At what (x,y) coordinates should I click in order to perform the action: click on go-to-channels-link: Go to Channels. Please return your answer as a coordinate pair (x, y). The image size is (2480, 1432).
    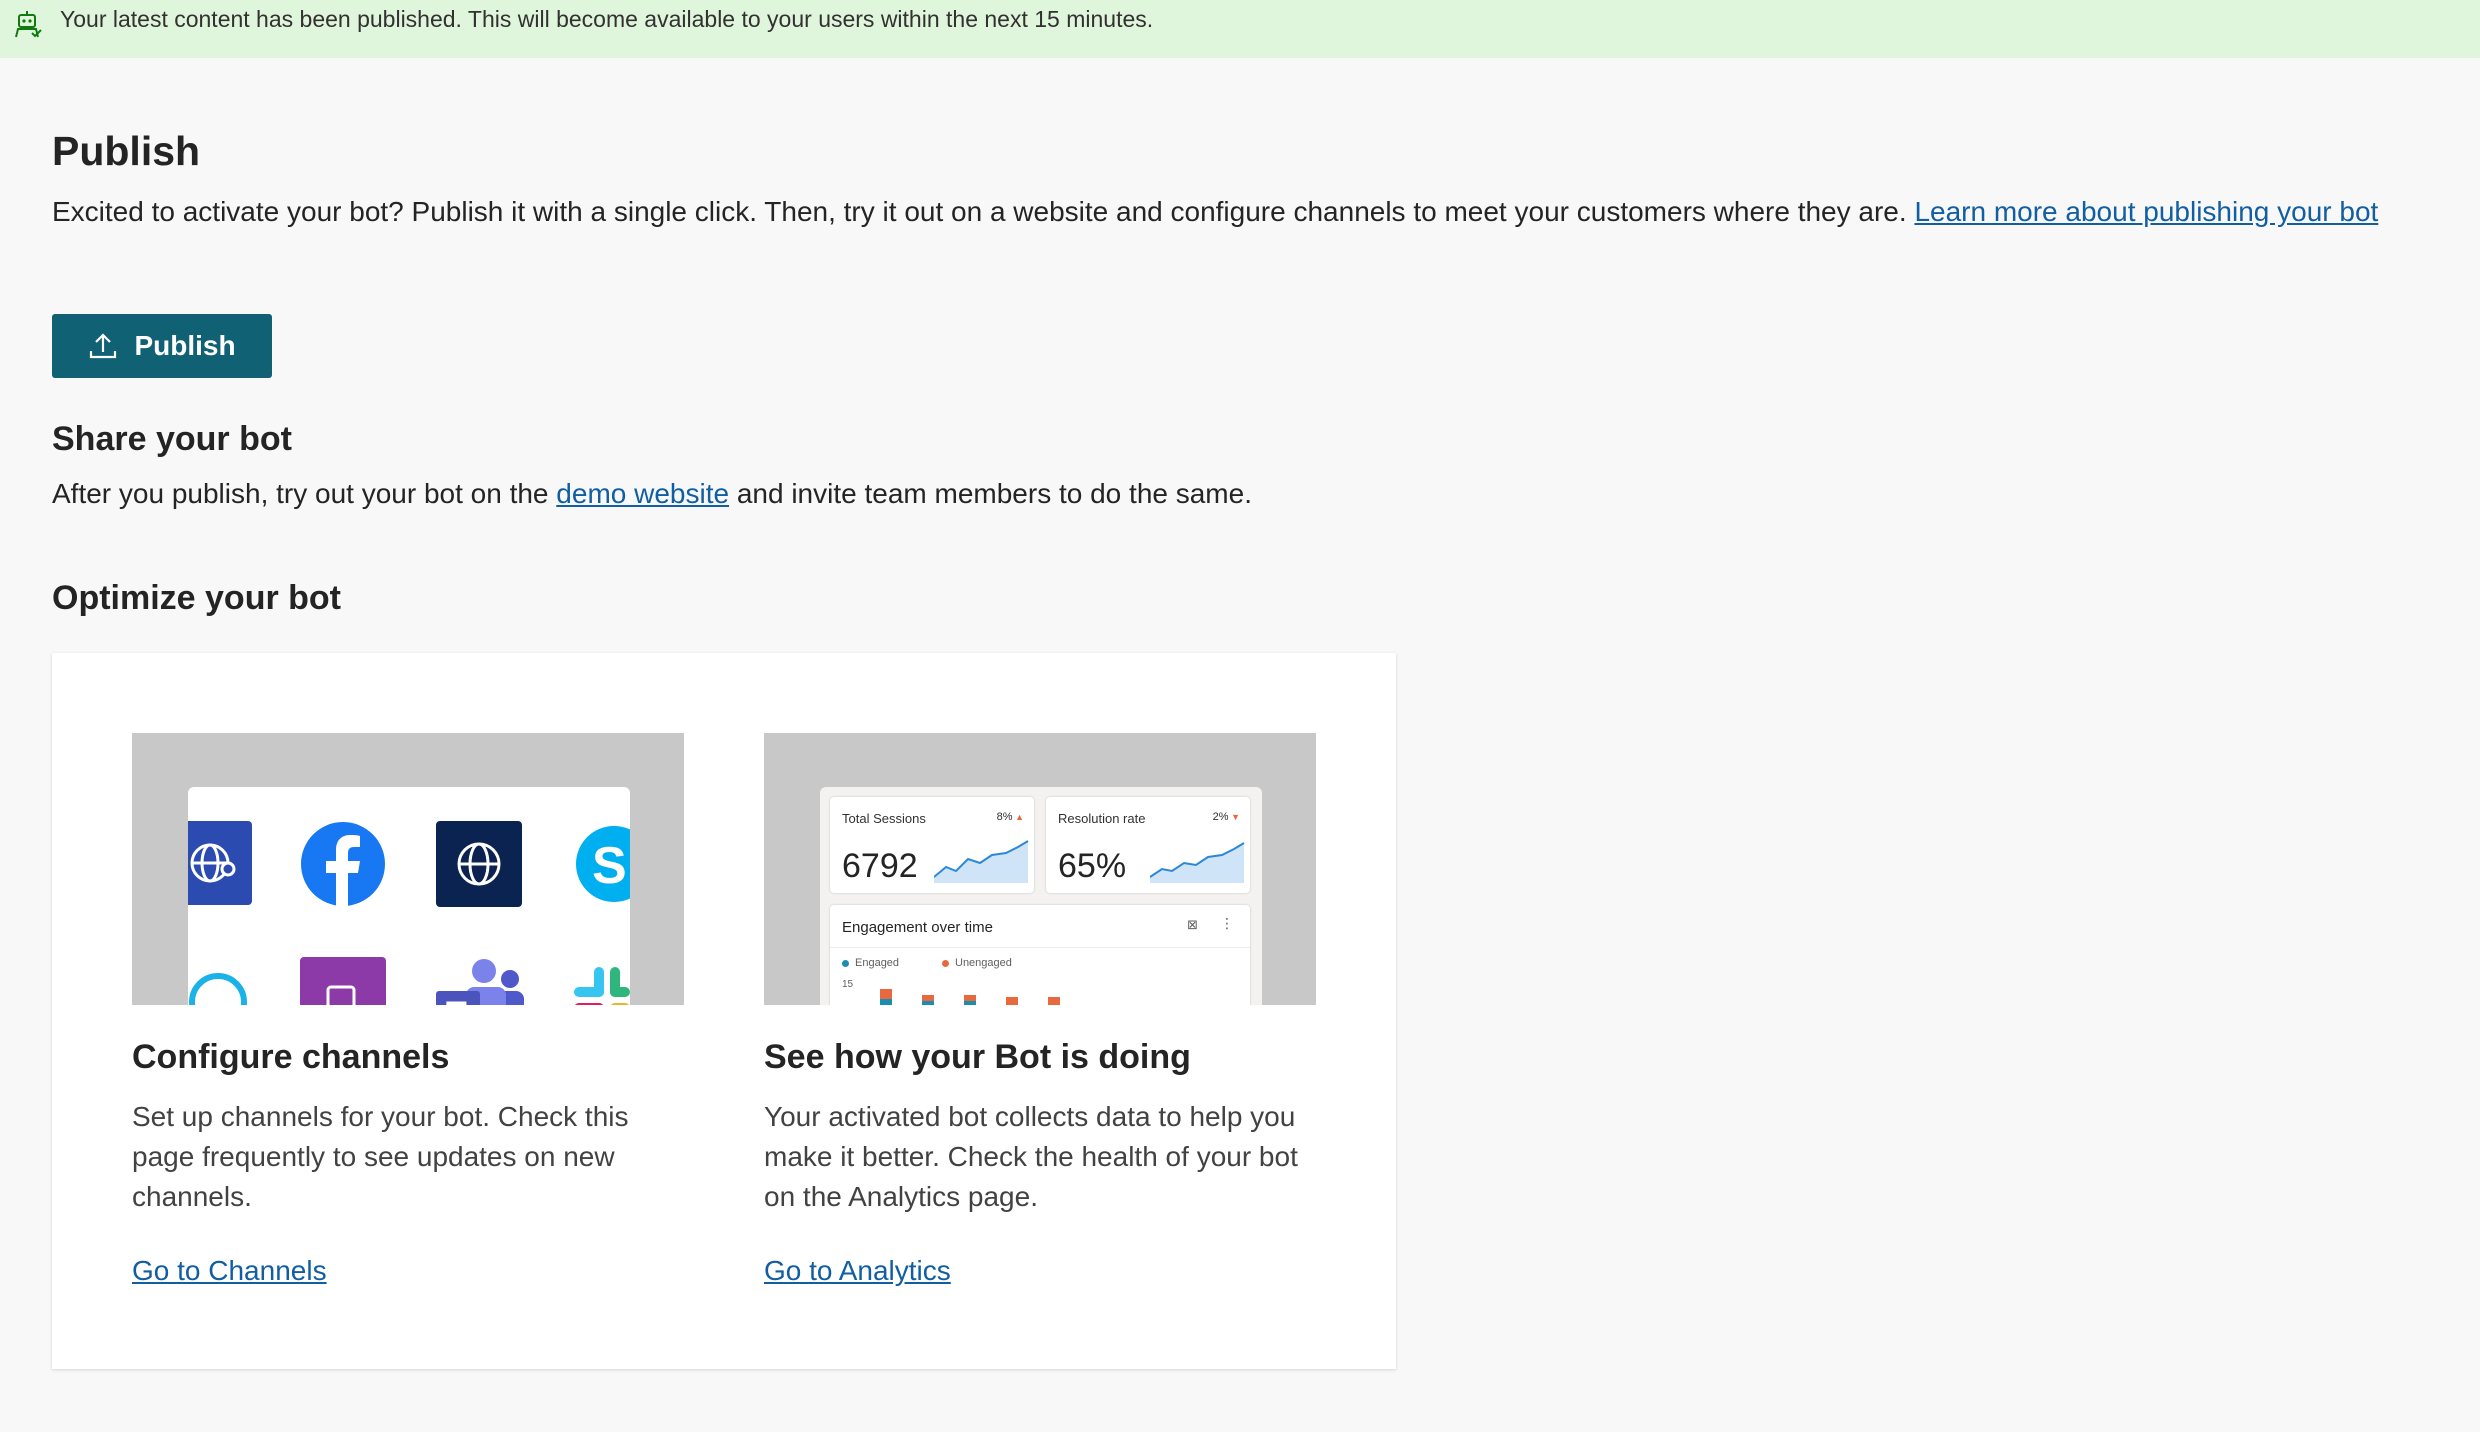
    Looking at the image, I should click on (408, 1271).